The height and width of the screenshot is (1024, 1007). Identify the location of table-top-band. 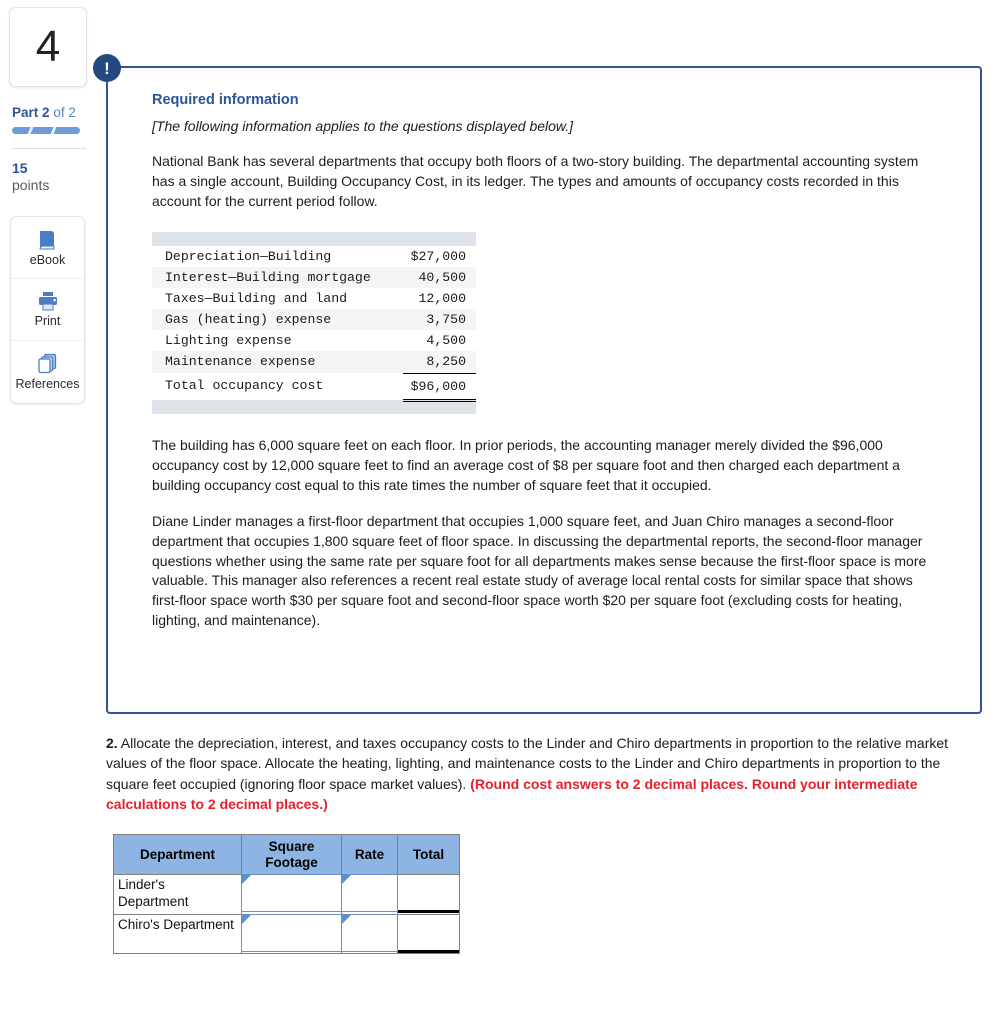
(314, 238).